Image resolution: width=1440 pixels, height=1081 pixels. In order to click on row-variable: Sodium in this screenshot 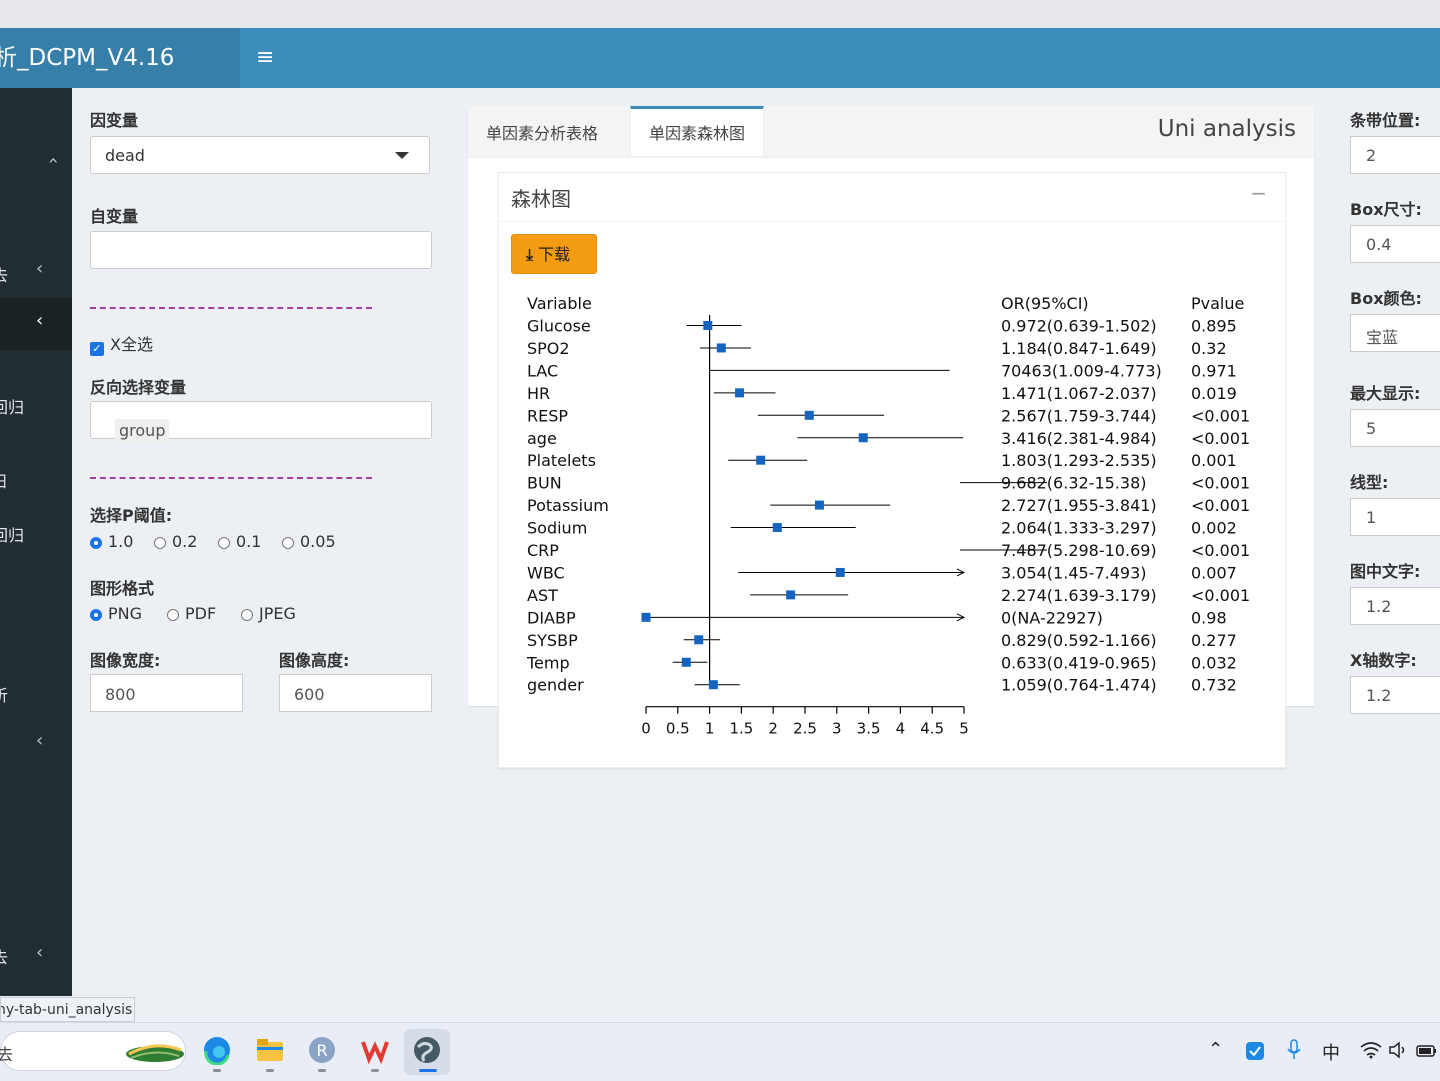, I will do `click(557, 528)`.